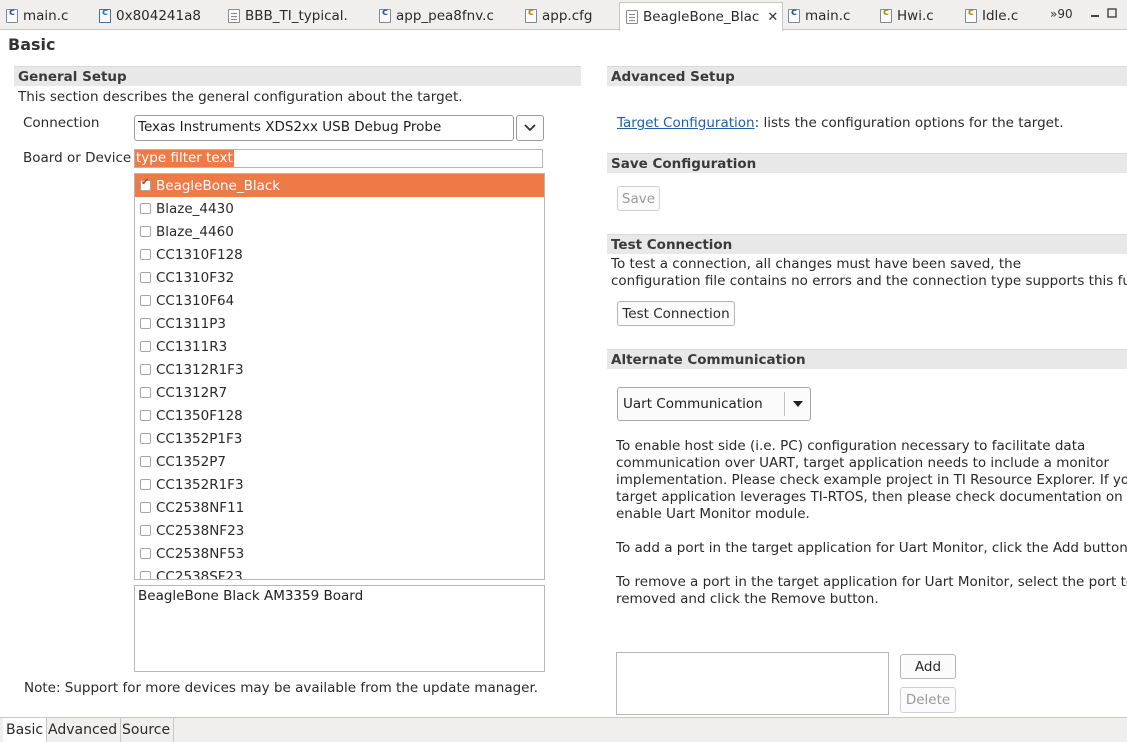 The image size is (1127, 742). Describe the element at coordinates (772, 17) in the screenshot. I see `close-icon: ✕` at that location.